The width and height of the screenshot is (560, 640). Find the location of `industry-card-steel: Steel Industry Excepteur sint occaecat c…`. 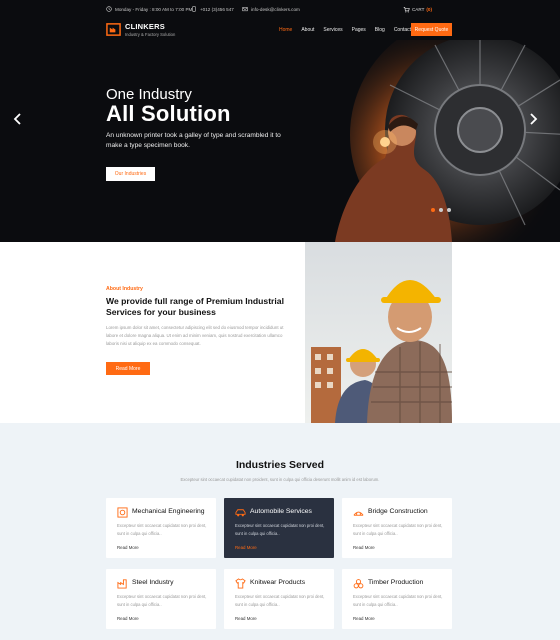

industry-card-steel: Steel Industry Excepteur sint occaecat c… is located at coordinates (161, 599).